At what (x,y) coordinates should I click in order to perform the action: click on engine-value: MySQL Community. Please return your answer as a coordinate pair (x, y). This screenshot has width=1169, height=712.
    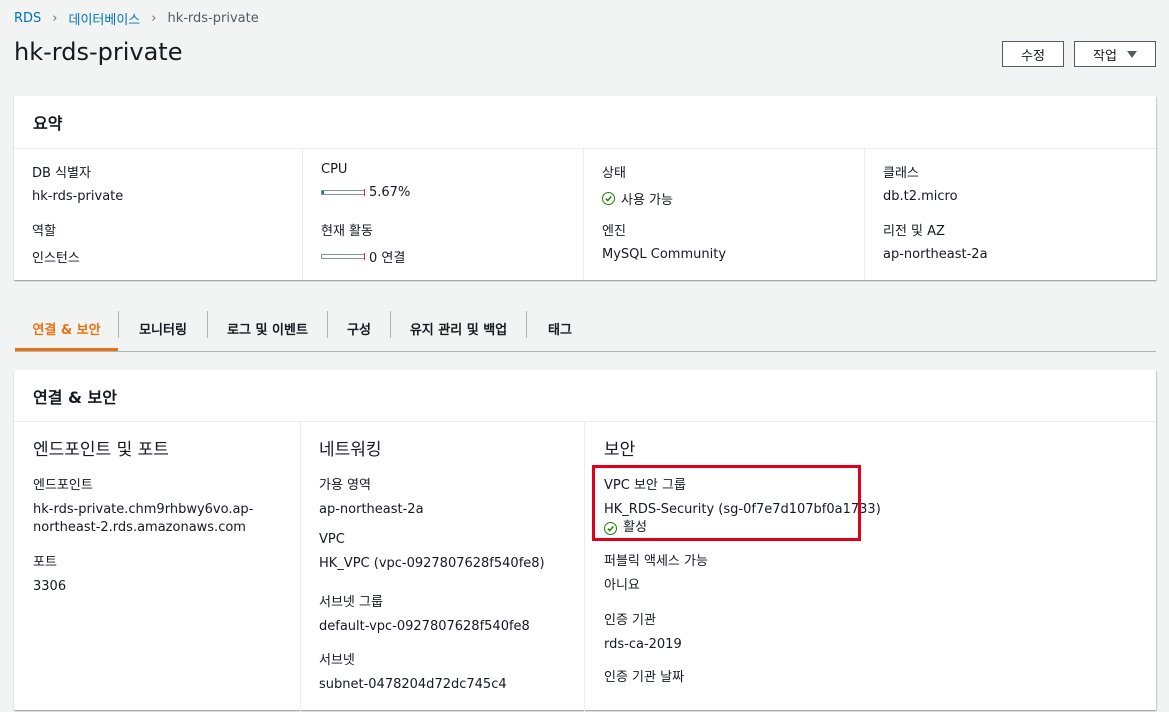
    Looking at the image, I should click on (664, 254).